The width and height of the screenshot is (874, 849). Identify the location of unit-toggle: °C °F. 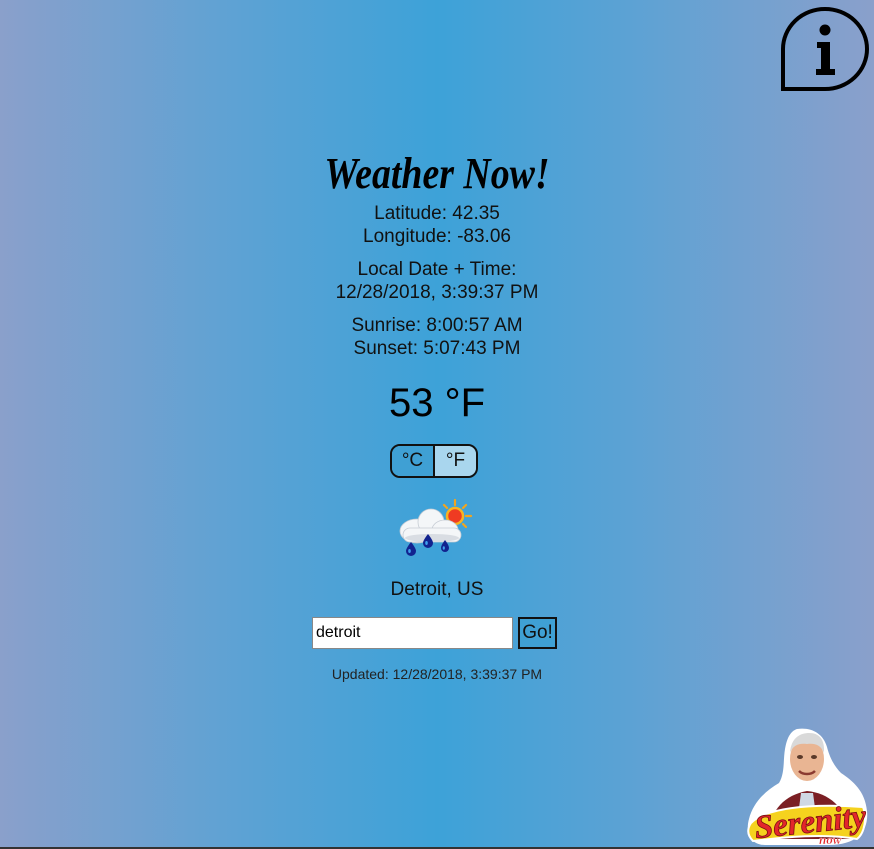
(434, 461).